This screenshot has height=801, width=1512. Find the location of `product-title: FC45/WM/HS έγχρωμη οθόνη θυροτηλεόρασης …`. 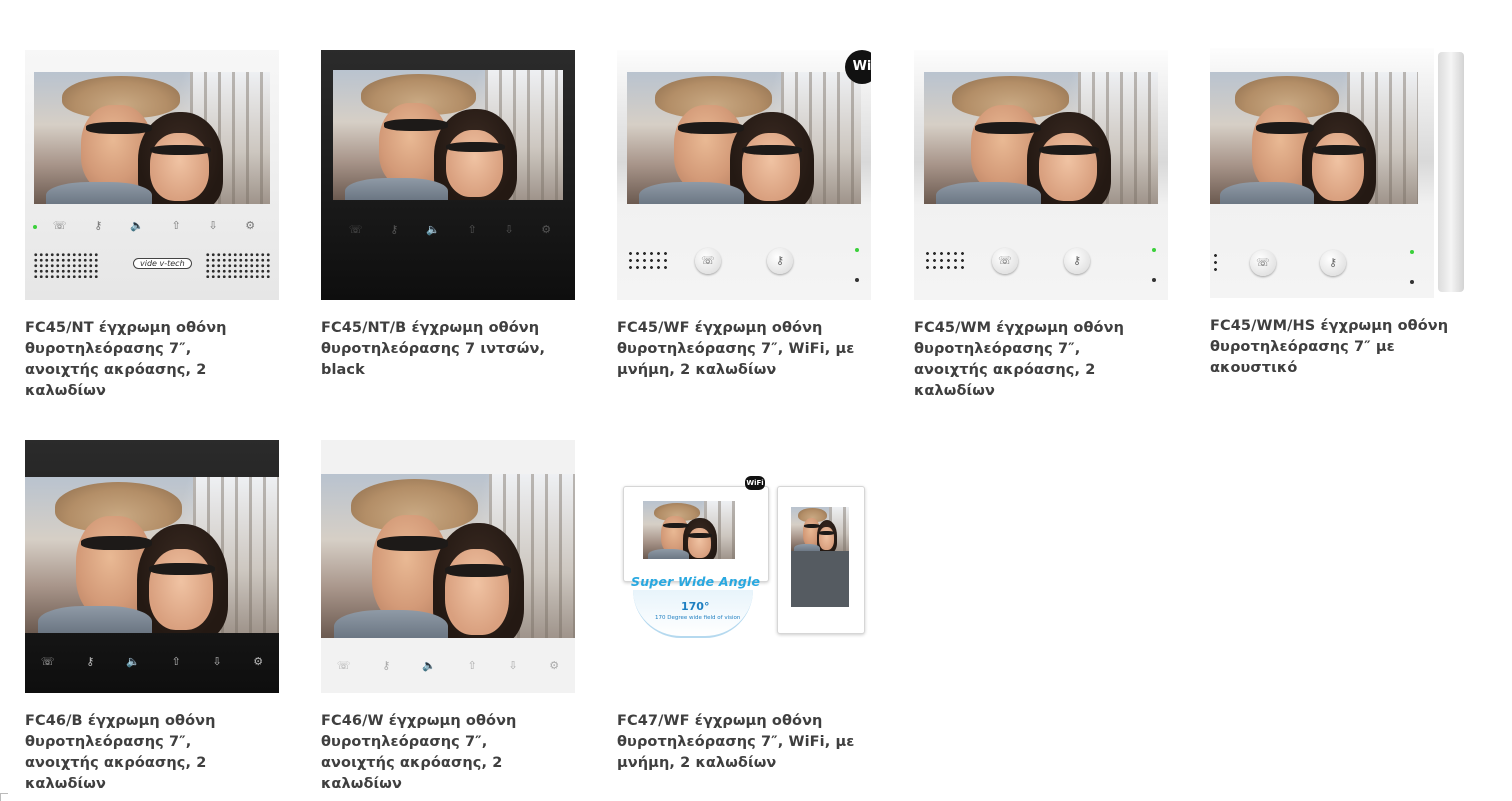

product-title: FC45/WM/HS έγχρωμη οθόνη θυροτηλεόρασης … is located at coordinates (1332, 347).